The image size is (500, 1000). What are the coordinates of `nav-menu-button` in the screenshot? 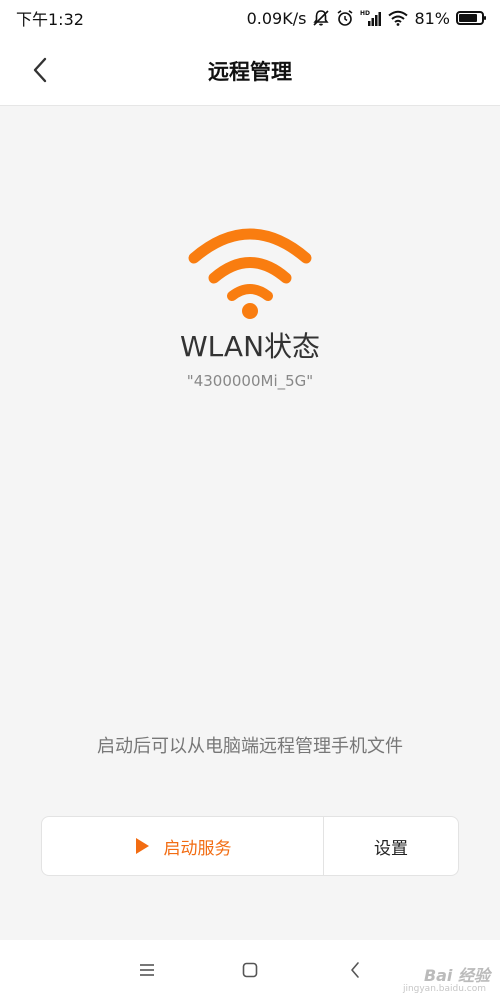 It's located at (147, 970).